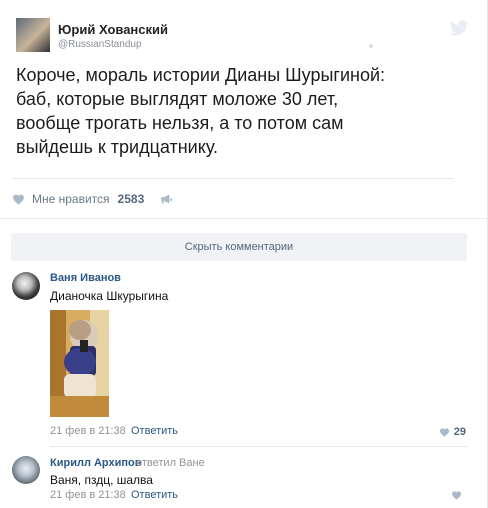  What do you see at coordinates (177, 99) in the screenshot?
I see `tweet-text-line: баб, которые выглядят моложе 30 лет,` at bounding box center [177, 99].